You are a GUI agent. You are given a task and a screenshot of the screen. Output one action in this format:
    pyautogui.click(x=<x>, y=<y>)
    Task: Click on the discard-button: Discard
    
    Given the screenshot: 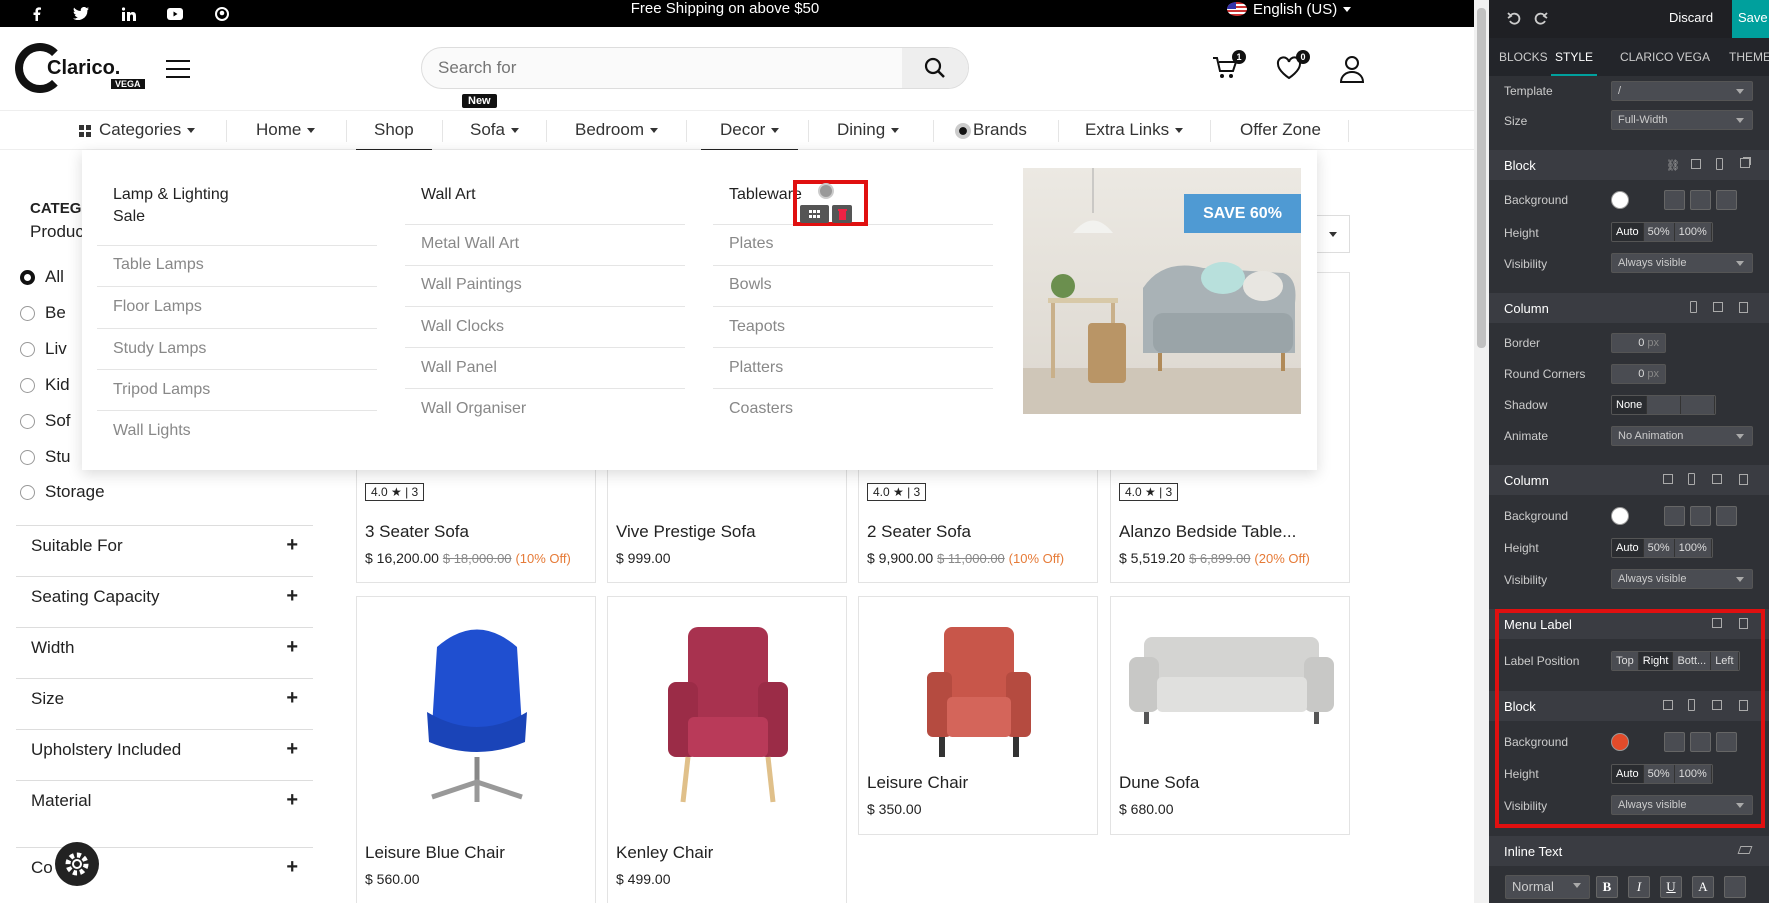 What is the action you would take?
    pyautogui.click(x=1691, y=17)
    